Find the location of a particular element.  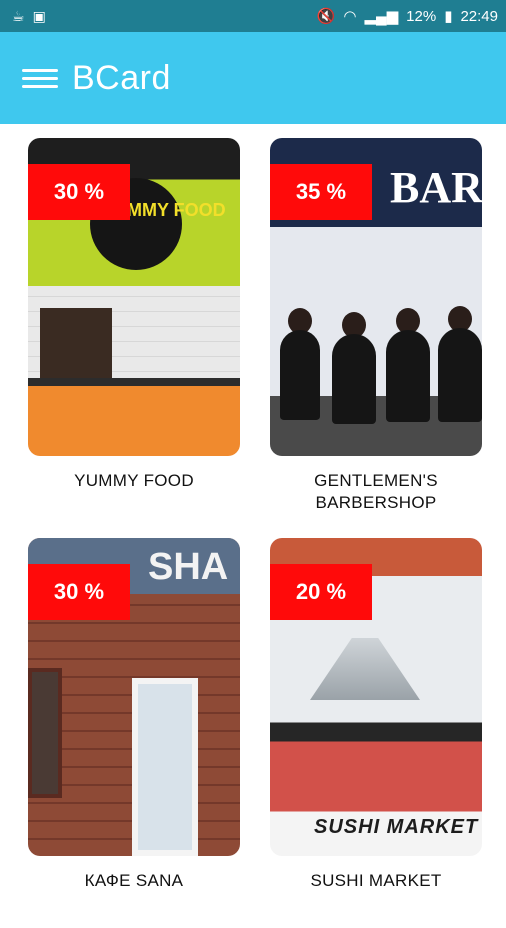

merchant-name: YUMMY FOOD is located at coordinates (134, 480).